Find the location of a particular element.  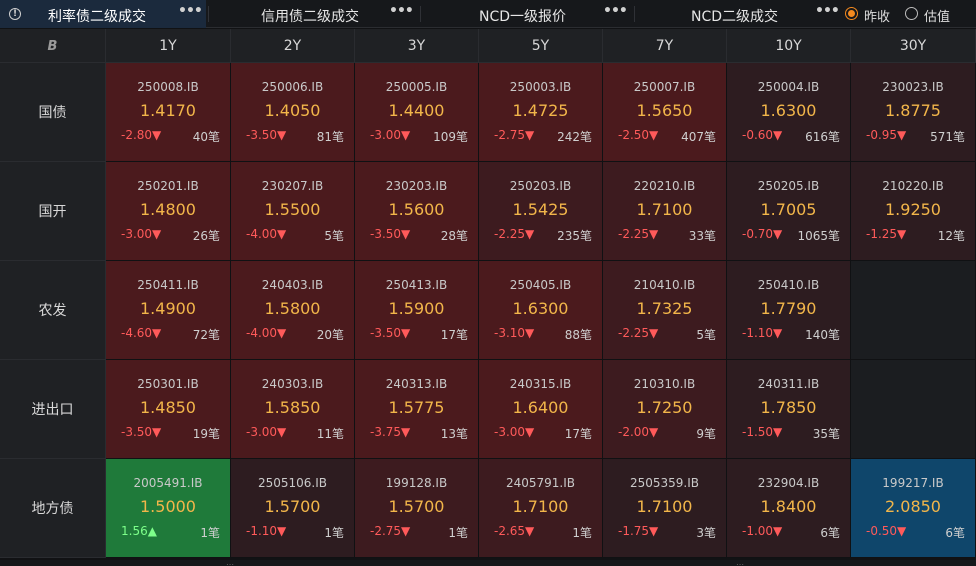

trade-count: 9笔 is located at coordinates (706, 434).